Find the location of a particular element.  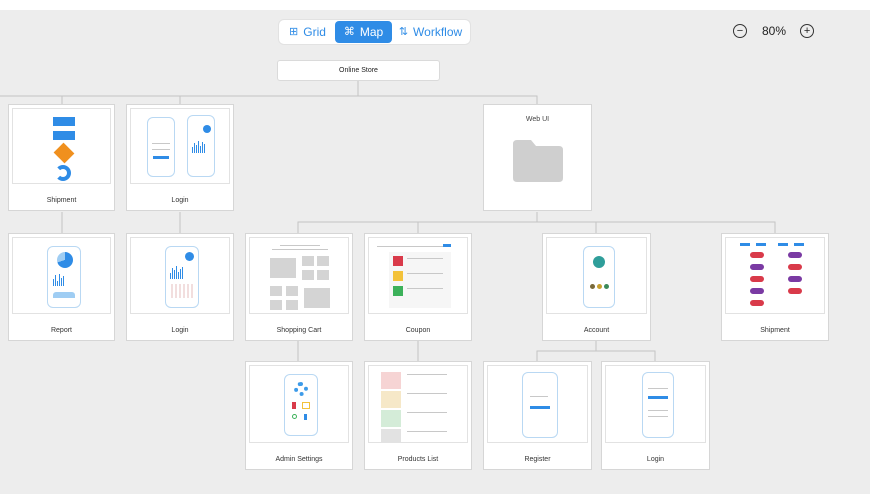

zoom-control: − 80% + is located at coordinates (774, 31).